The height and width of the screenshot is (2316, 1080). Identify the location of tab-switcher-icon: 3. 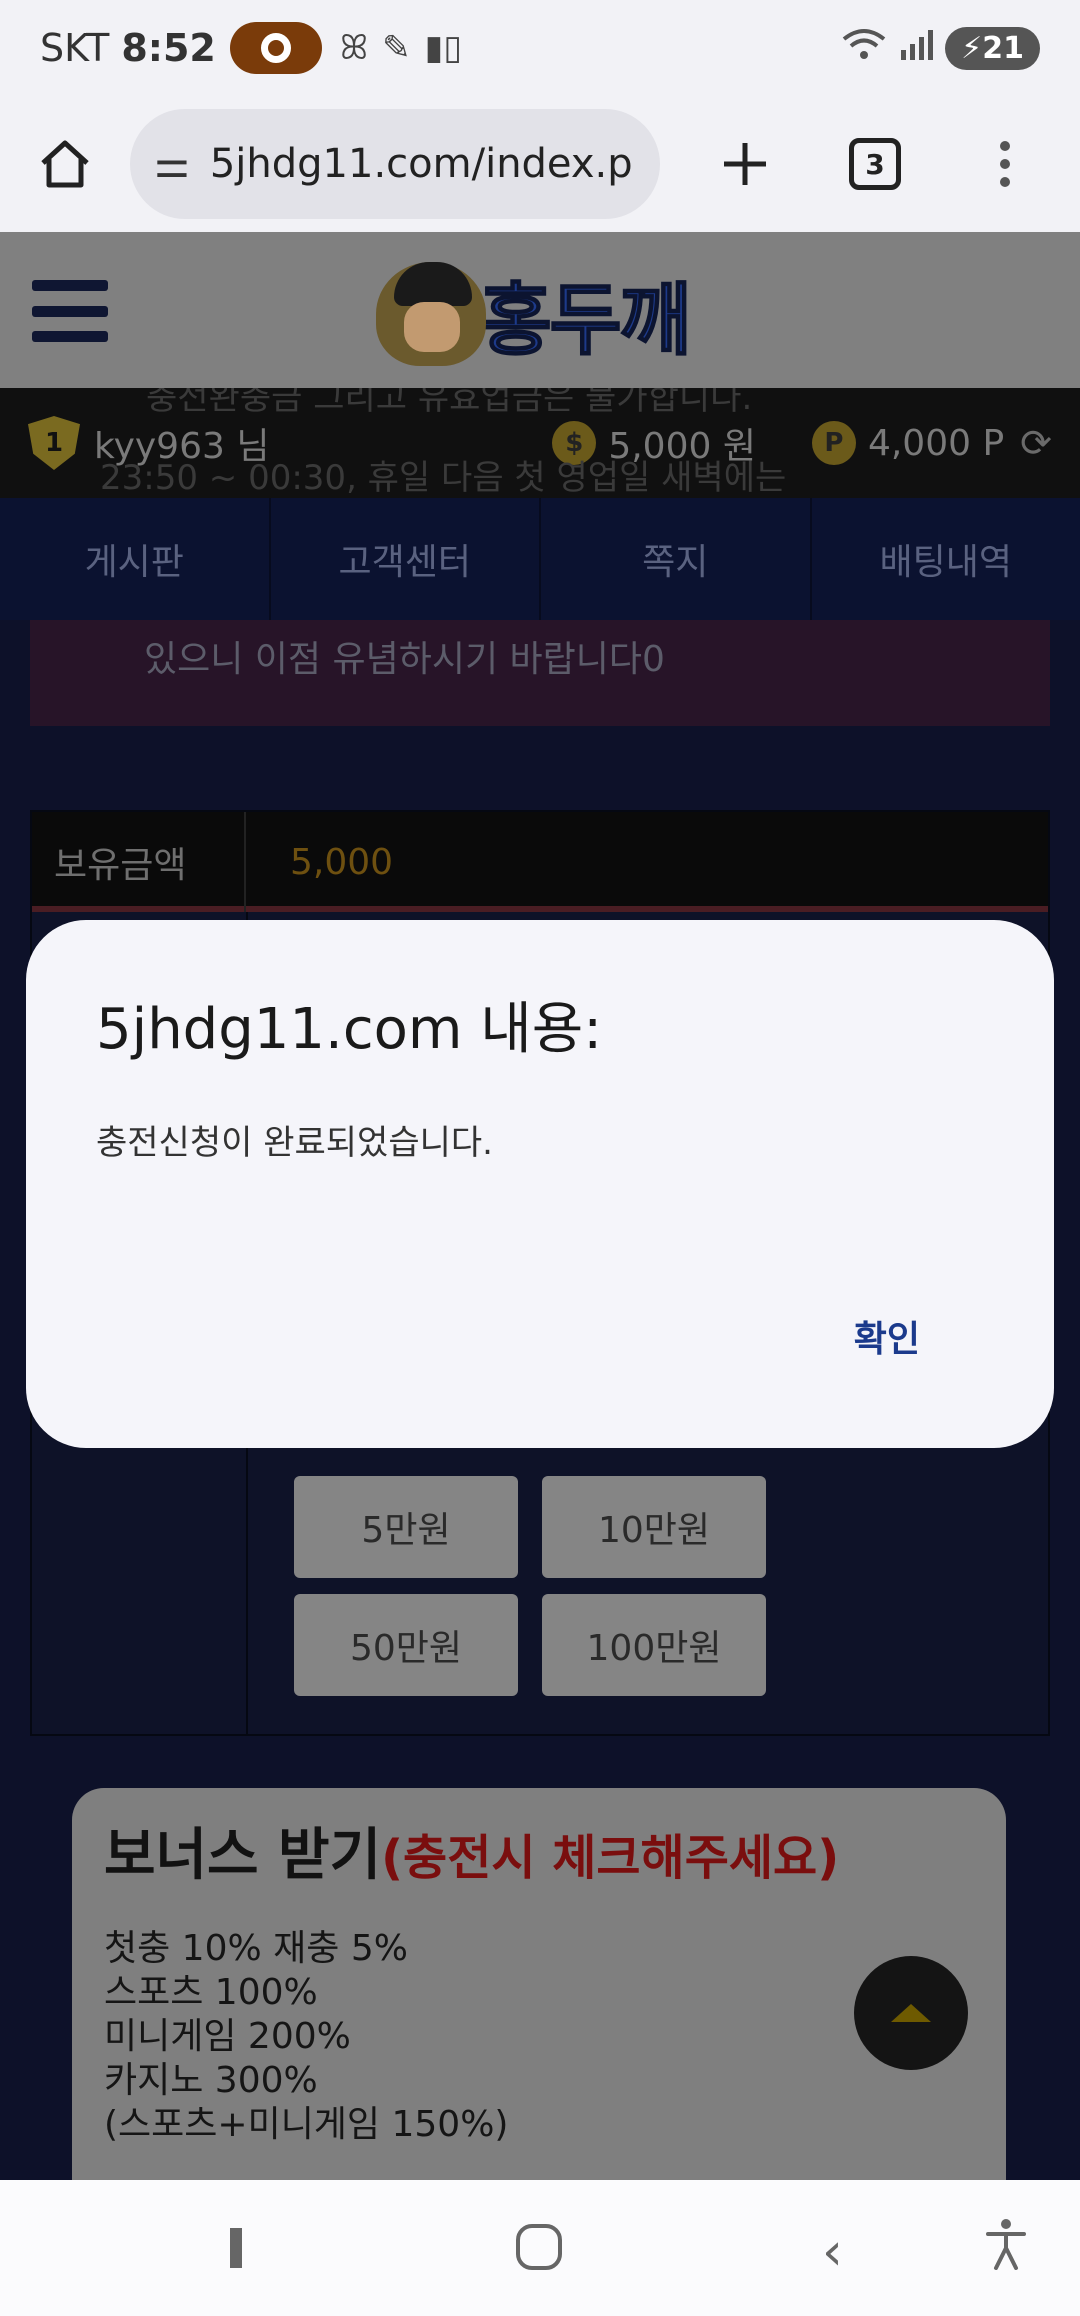
(875, 164).